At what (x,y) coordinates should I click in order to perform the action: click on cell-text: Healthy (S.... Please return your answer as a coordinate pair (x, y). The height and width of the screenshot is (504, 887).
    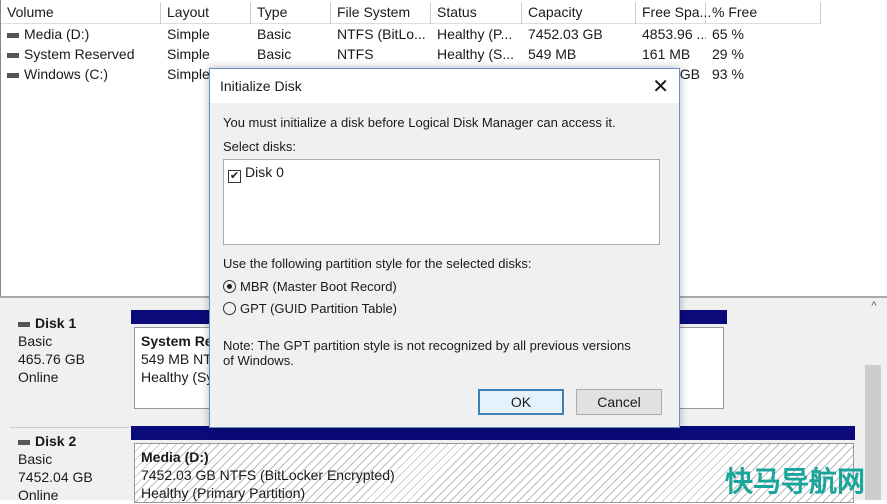
    Looking at the image, I should click on (476, 54).